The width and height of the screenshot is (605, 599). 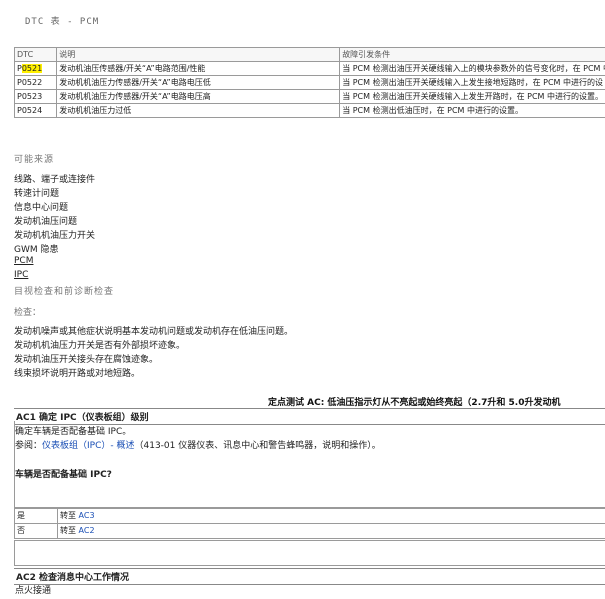 I want to click on list-item: 发动机噪声或其他症状说明基本发动机问题或发动机存在低油压问题。, so click(x=154, y=332).